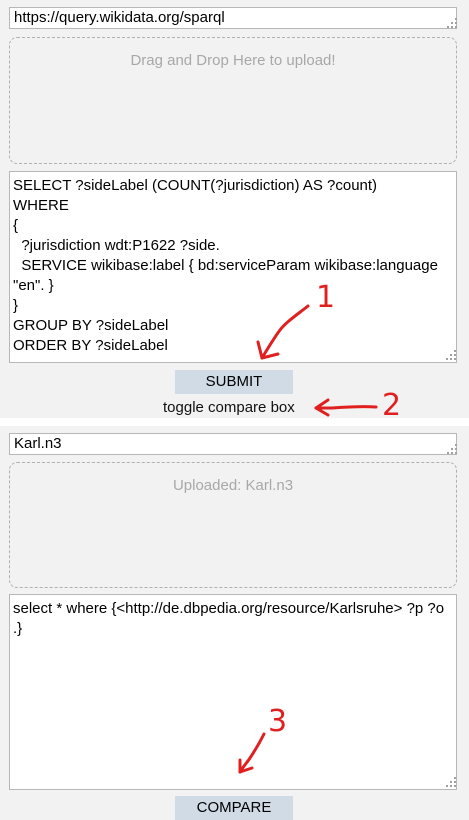  Describe the element at coordinates (234, 382) in the screenshot. I see `submit-button: SUBMIT` at that location.